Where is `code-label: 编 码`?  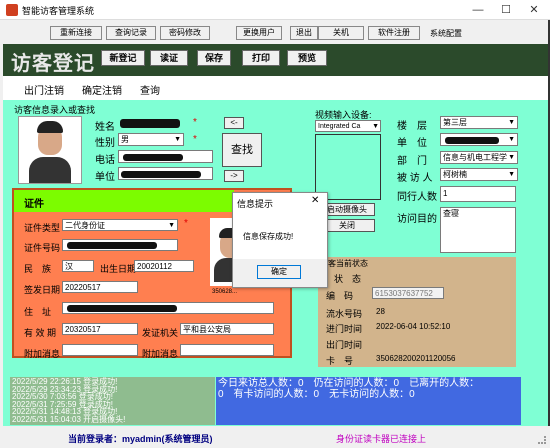
code-label: 编 码 is located at coordinates (340, 296).